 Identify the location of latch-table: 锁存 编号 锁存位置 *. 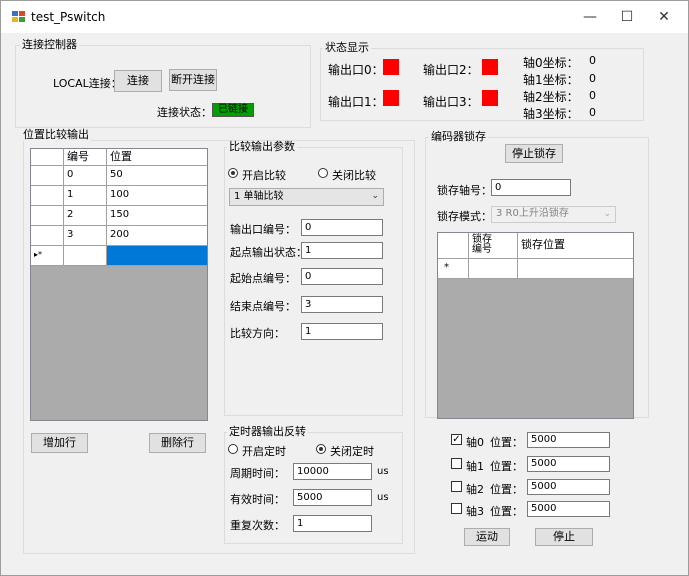
(535, 325).